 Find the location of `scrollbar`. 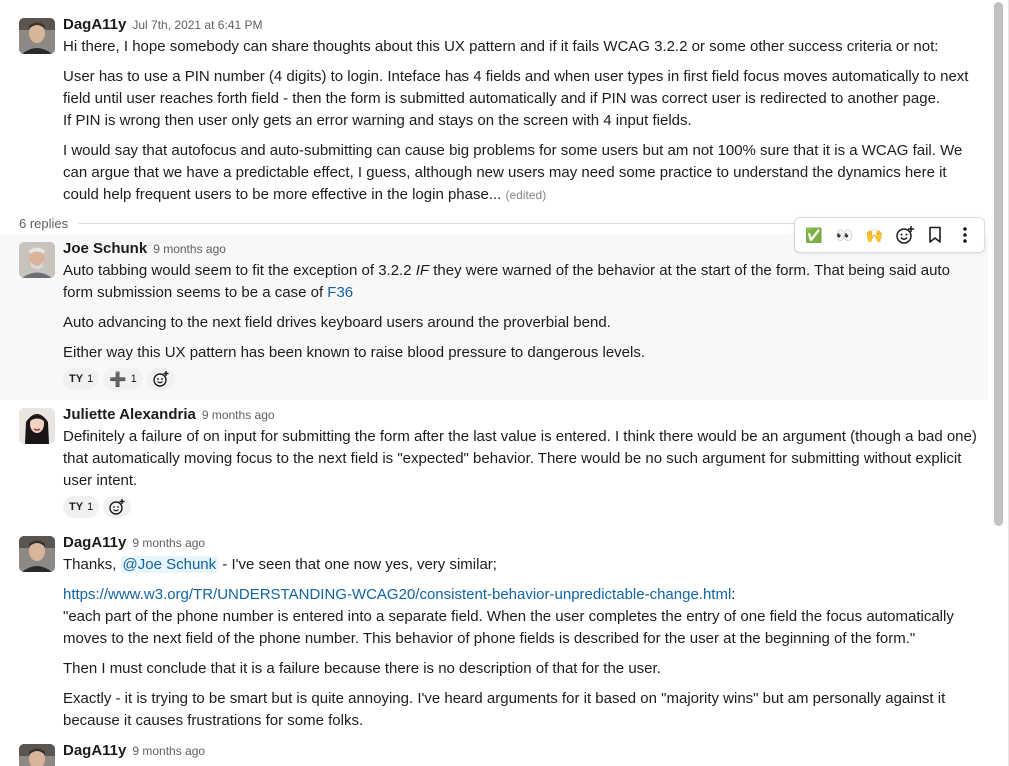

scrollbar is located at coordinates (998, 383).